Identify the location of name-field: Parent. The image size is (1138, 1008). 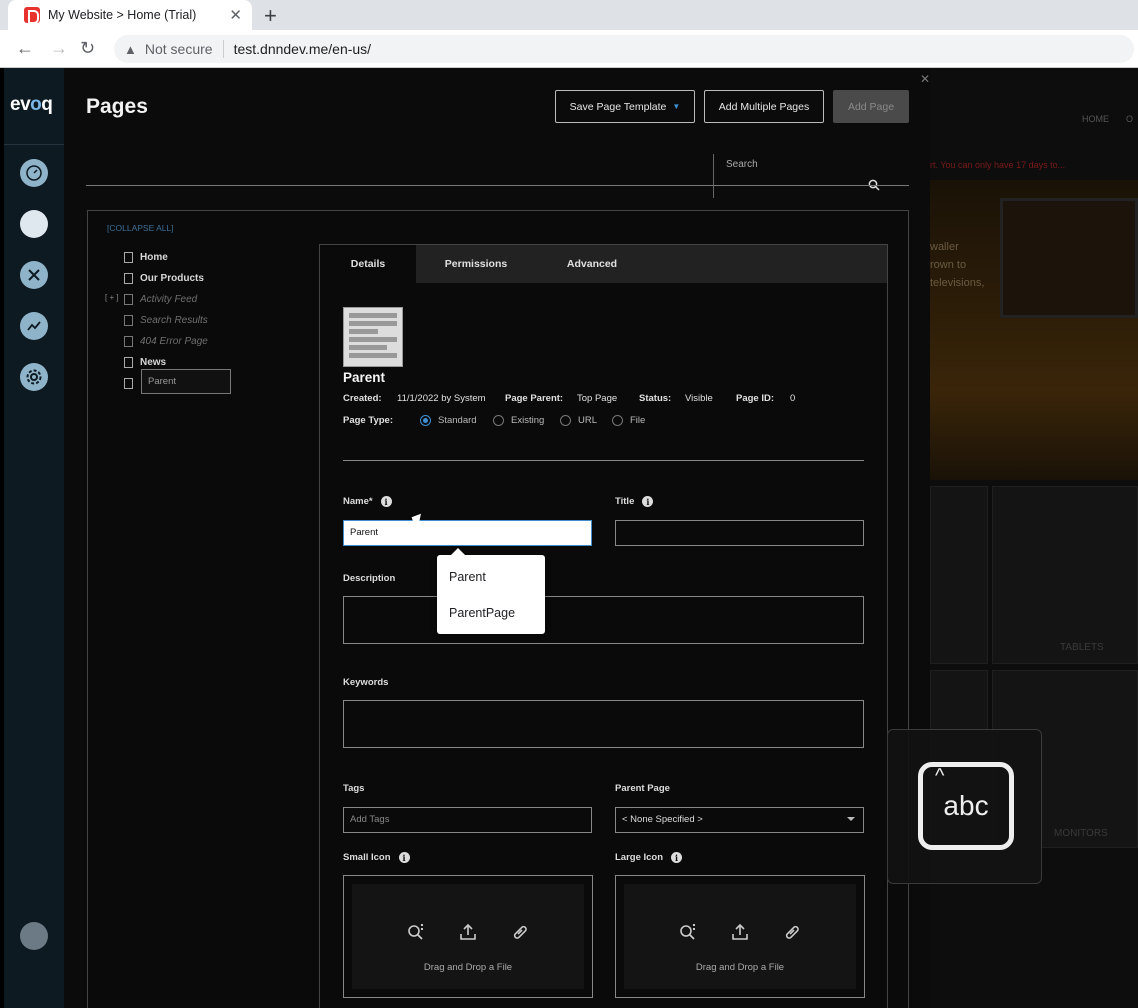
(467, 533).